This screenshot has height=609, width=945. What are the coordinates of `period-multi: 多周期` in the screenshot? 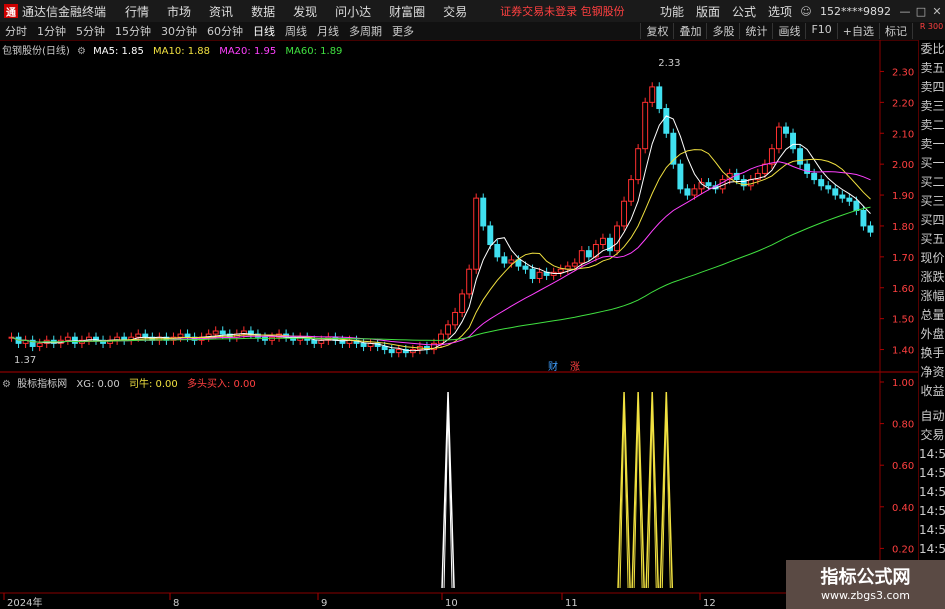 It's located at (365, 31).